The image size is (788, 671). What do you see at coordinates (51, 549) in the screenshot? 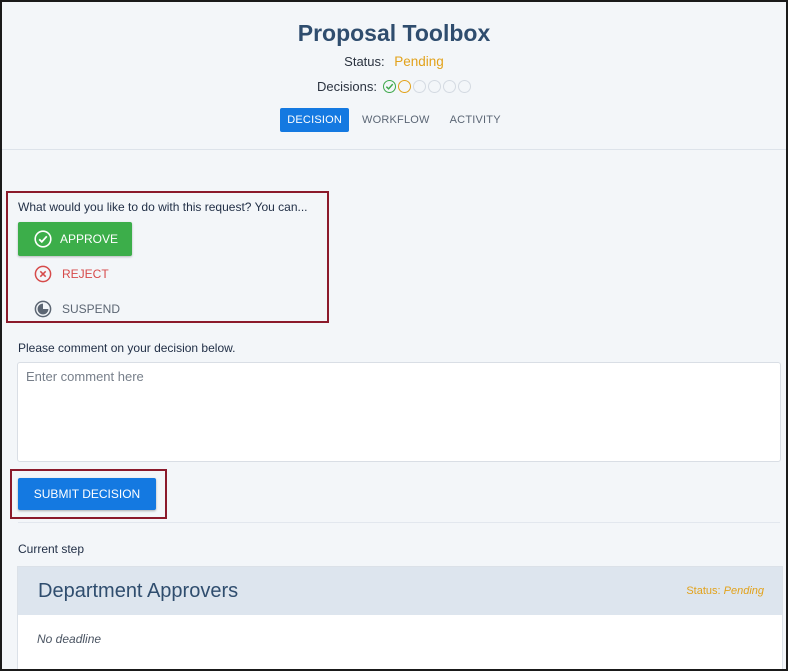
I see `current-step-label: Current step` at bounding box center [51, 549].